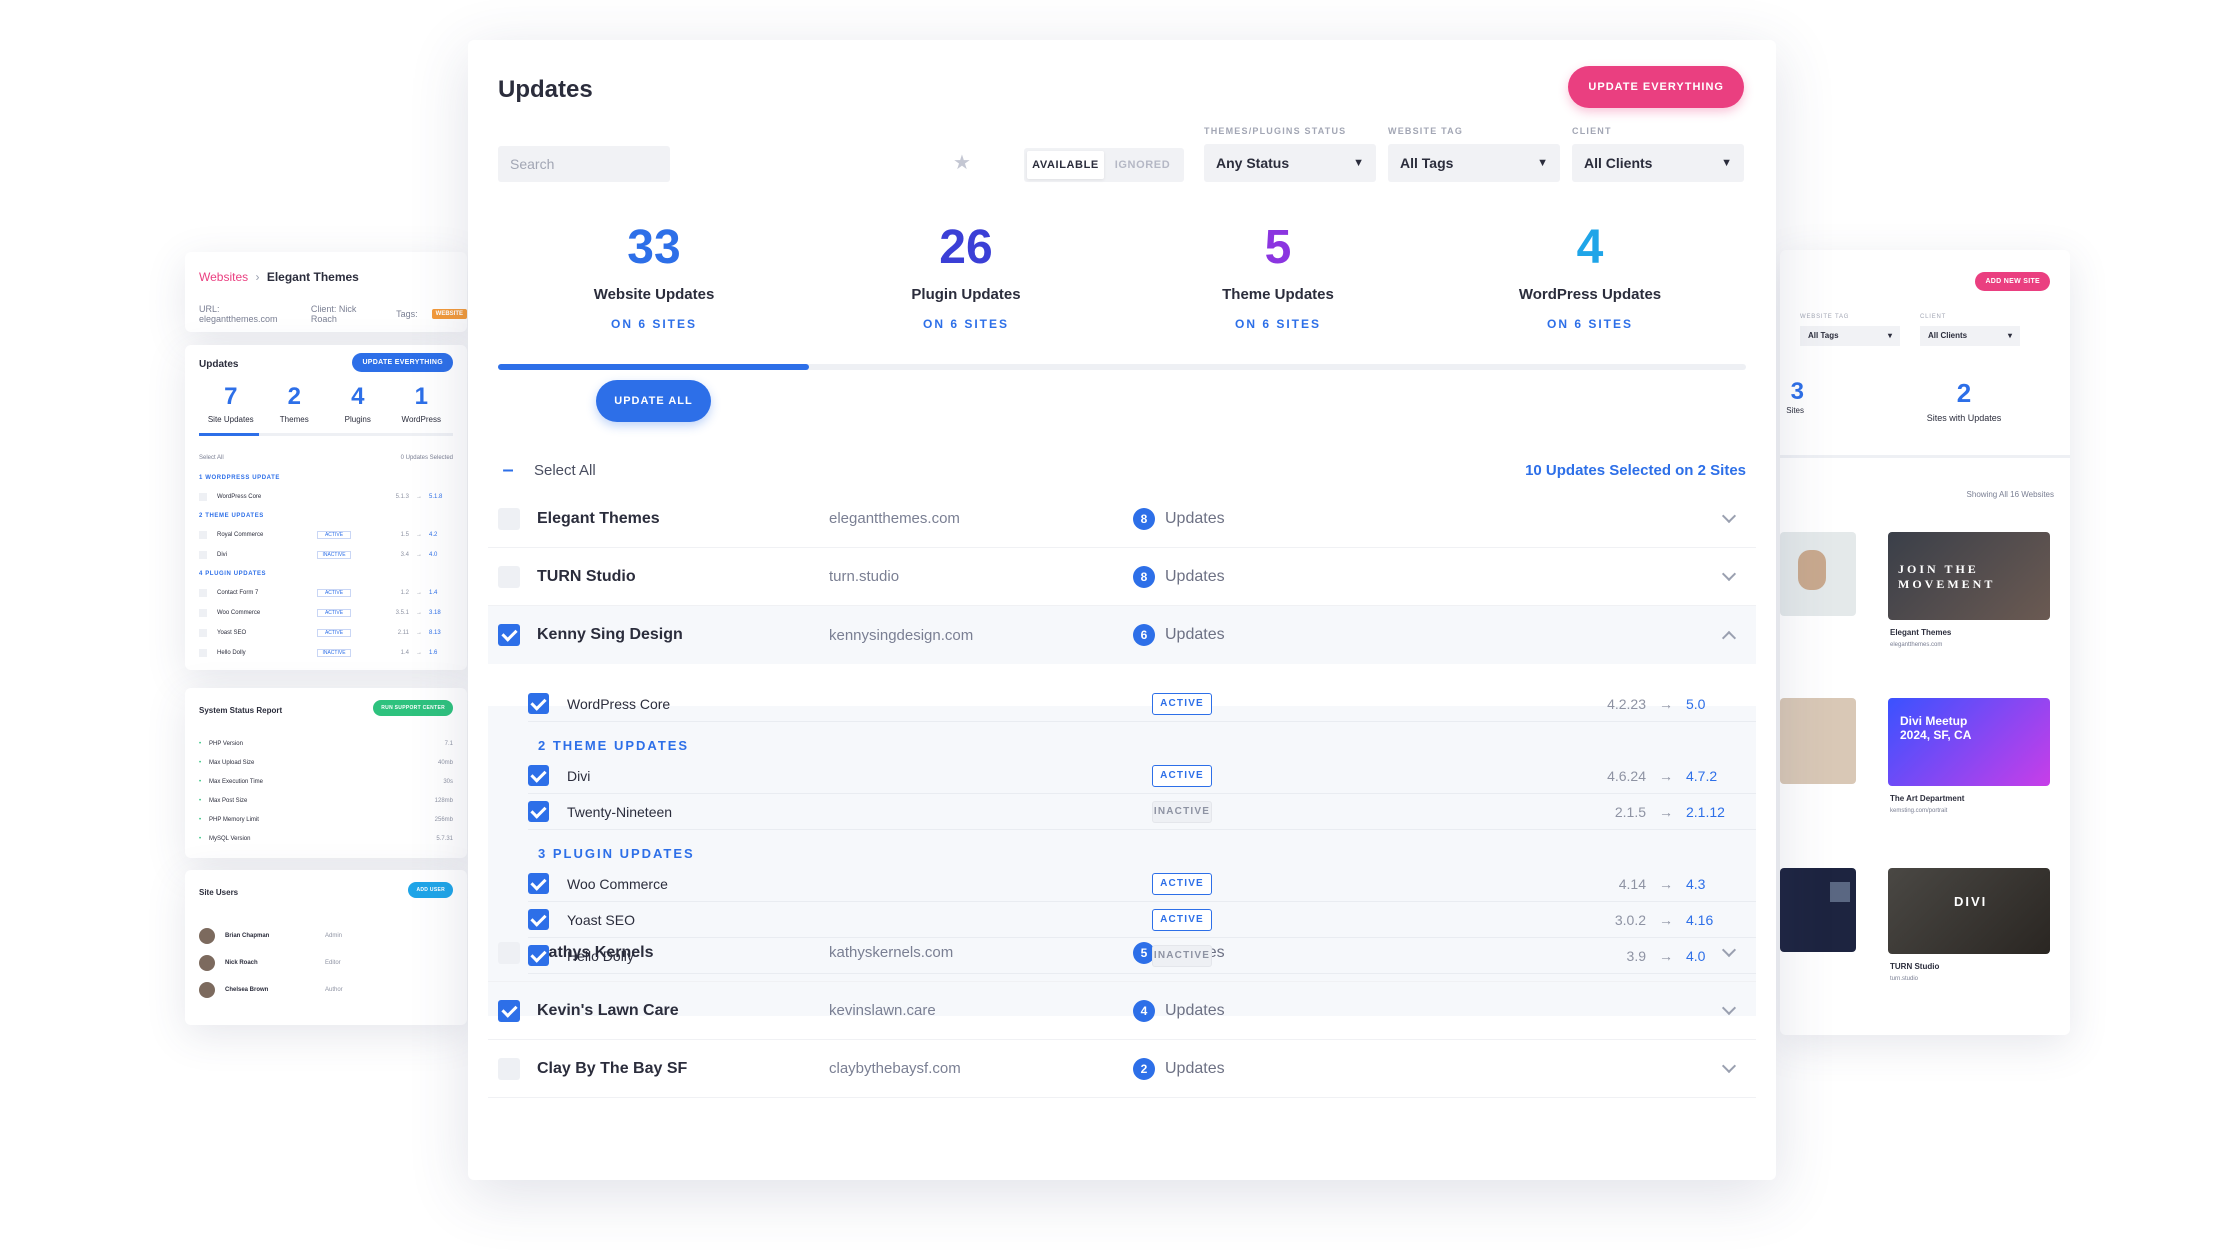 Image resolution: width=2240 pixels, height=1260 pixels. I want to click on add-new-site-button: ADD NEW SITE, so click(2012, 281).